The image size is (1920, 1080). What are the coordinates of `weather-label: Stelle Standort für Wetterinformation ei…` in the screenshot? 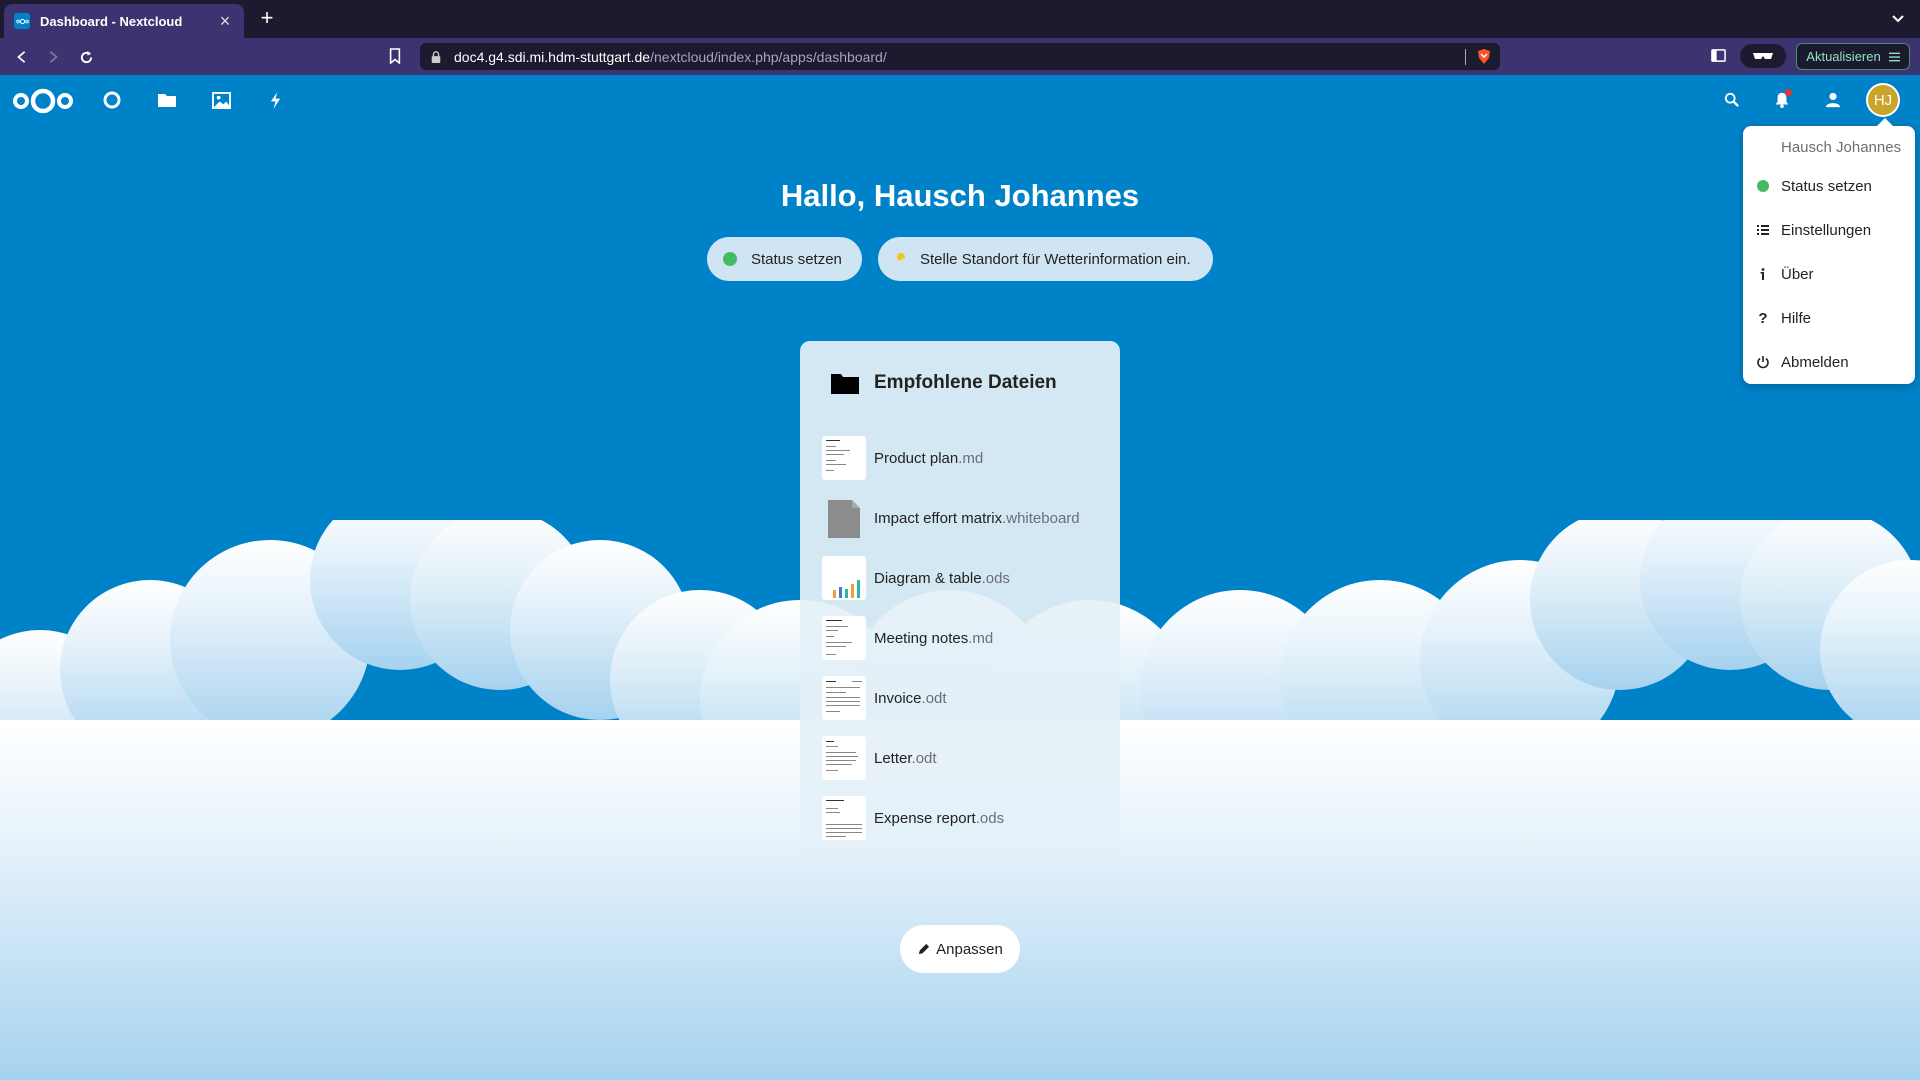 It's located at (1055, 259).